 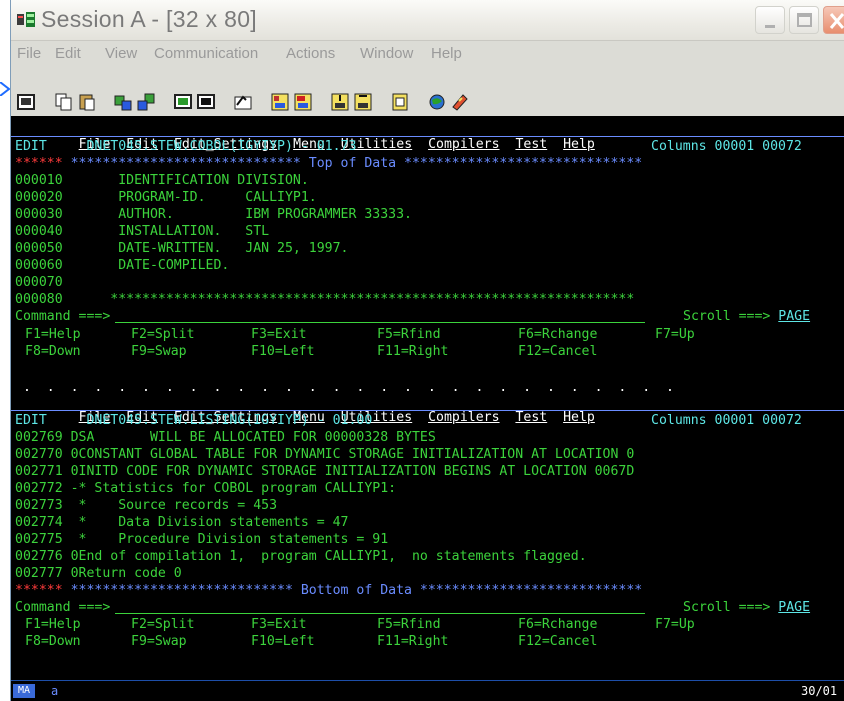 I want to click on line-number: 002773, so click(x=39, y=505).